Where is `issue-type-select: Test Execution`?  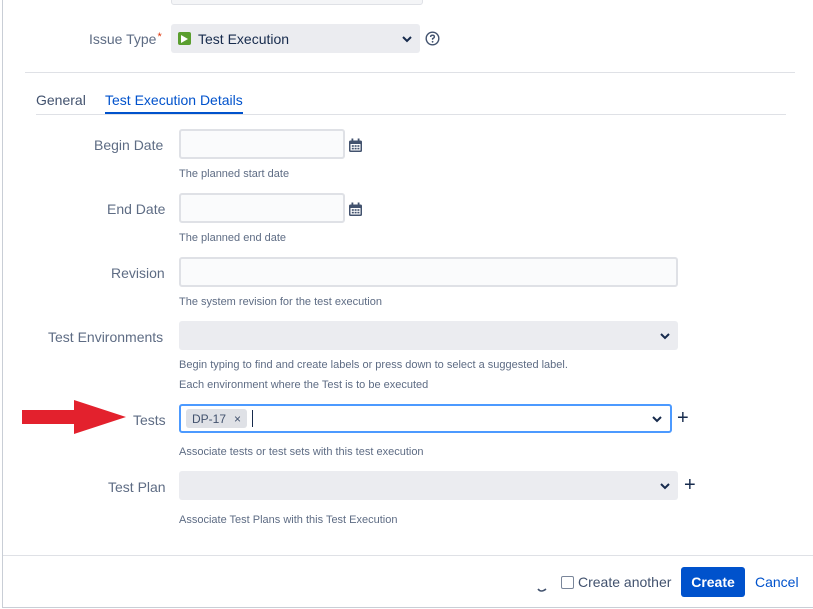 issue-type-select: Test Execution is located at coordinates (295, 38).